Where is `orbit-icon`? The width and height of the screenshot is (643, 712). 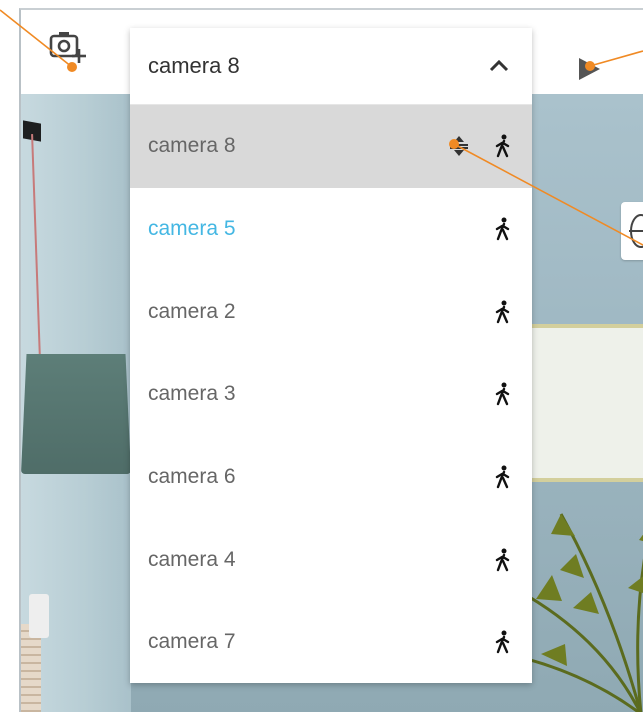
orbit-icon is located at coordinates (636, 231).